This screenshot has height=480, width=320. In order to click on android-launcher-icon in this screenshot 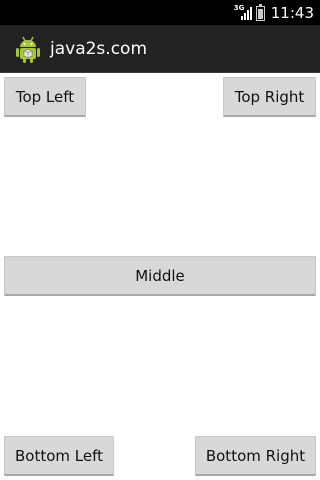, I will do `click(28, 49)`.